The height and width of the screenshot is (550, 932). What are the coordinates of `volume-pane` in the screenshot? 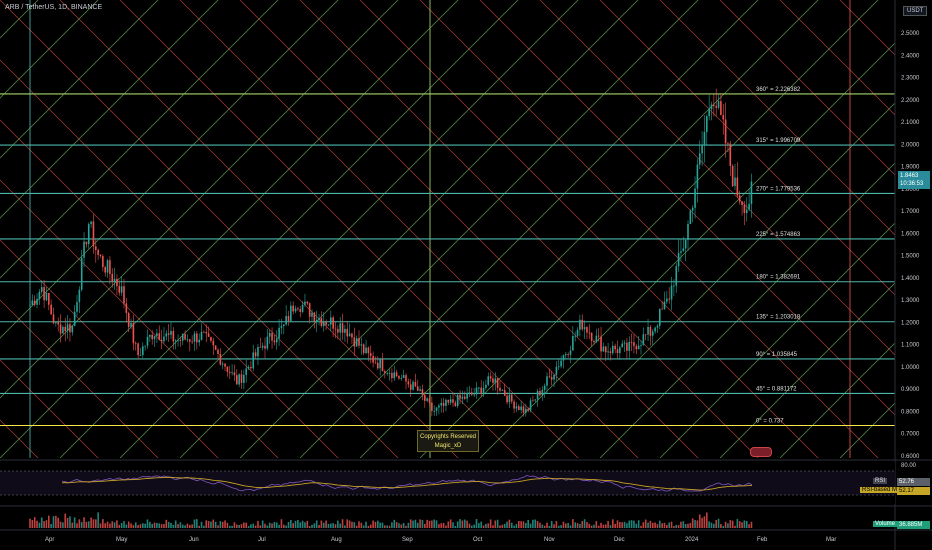 It's located at (466, 516).